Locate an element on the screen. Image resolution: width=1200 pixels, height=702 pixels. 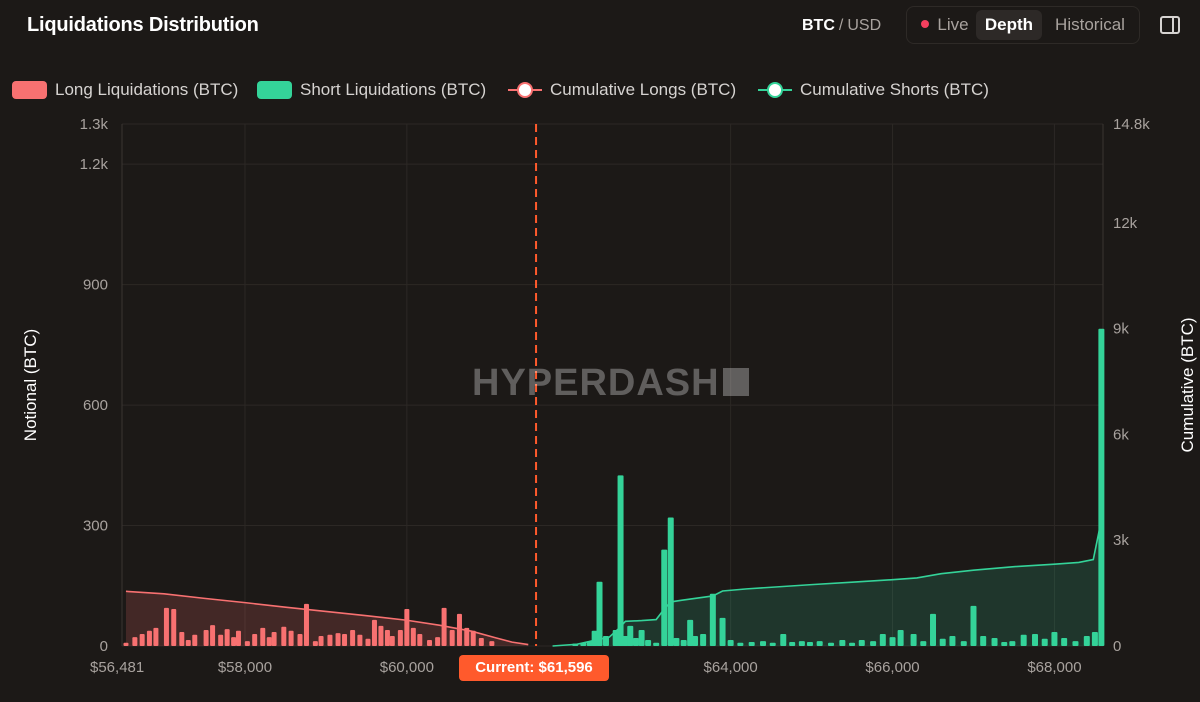
watermark-block-icon is located at coordinates (735, 382).